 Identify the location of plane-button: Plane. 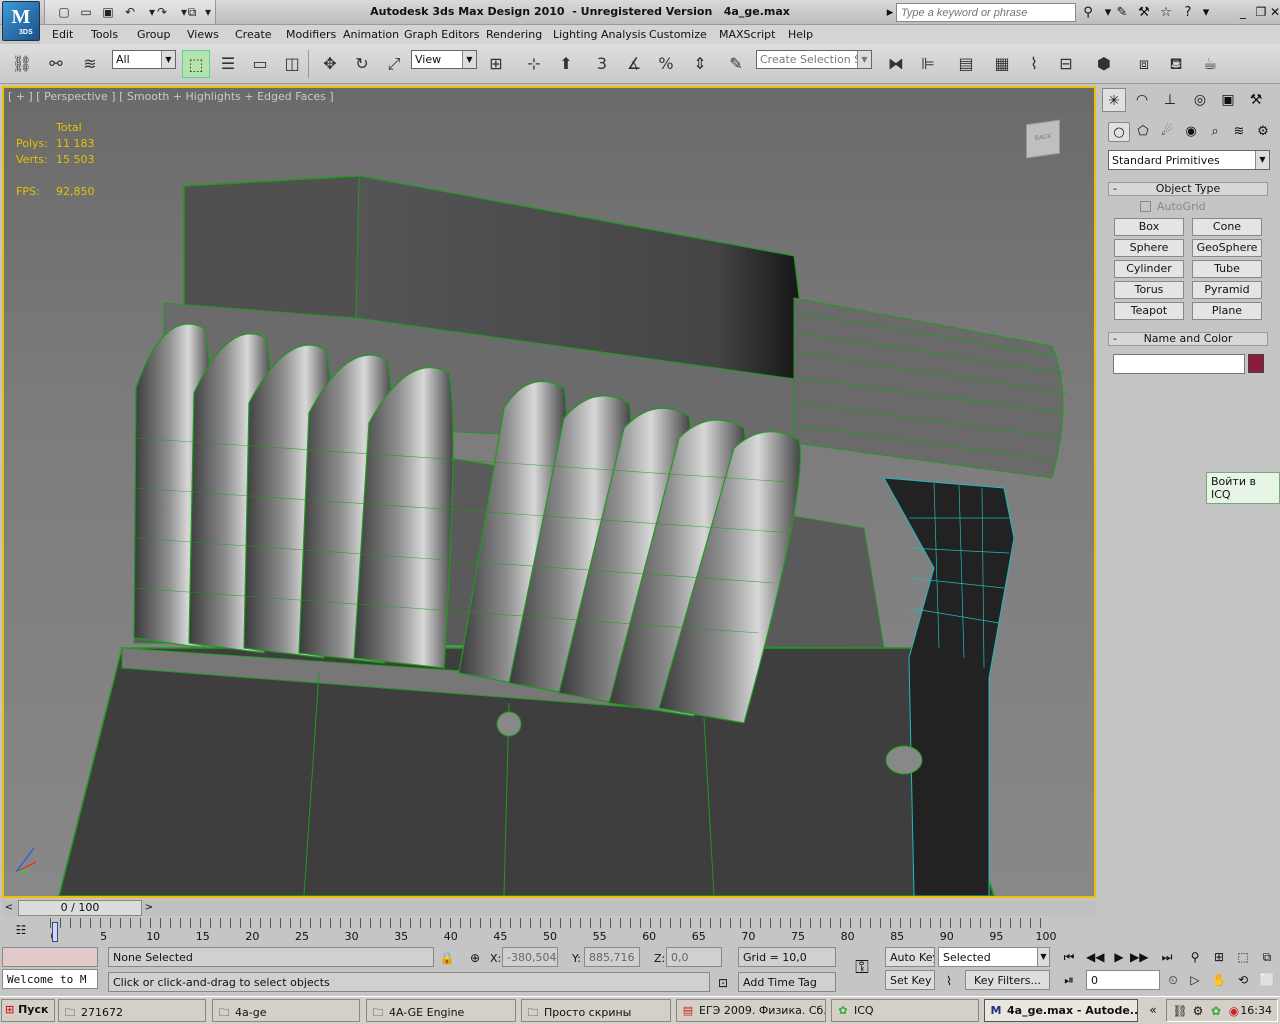
(1227, 311).